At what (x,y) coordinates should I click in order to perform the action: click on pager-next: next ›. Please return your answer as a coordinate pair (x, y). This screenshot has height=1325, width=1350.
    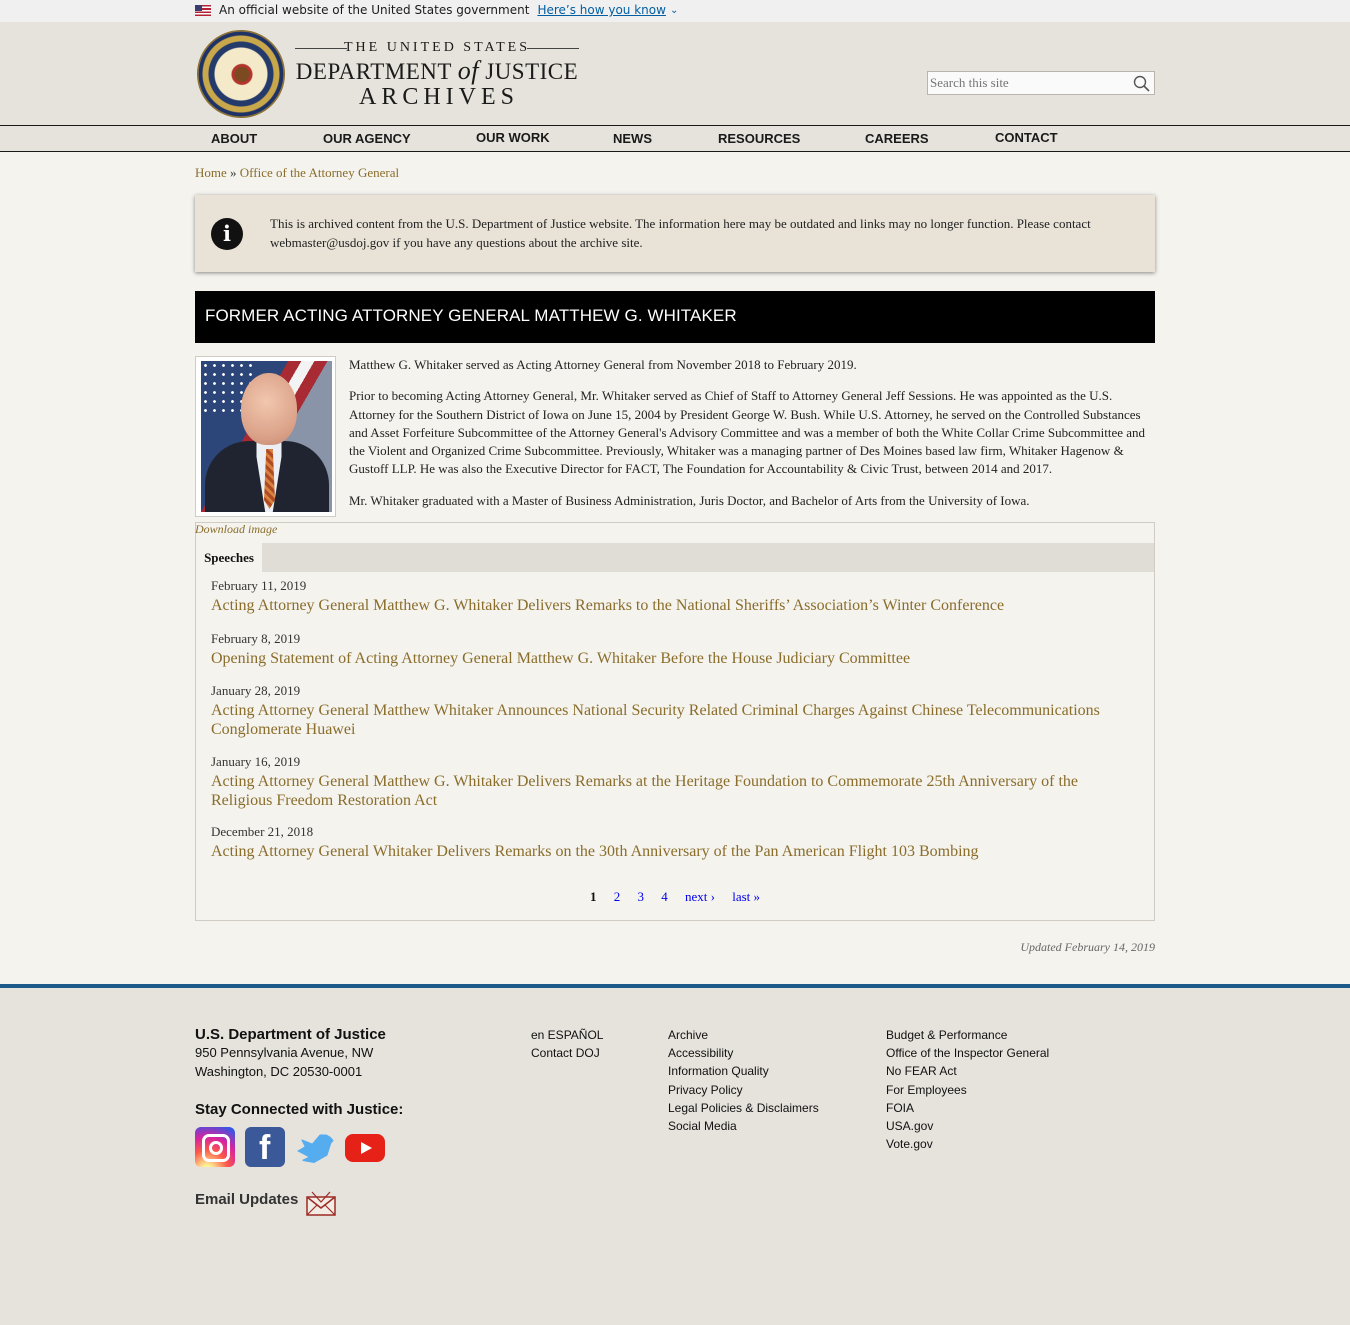
    Looking at the image, I should click on (700, 896).